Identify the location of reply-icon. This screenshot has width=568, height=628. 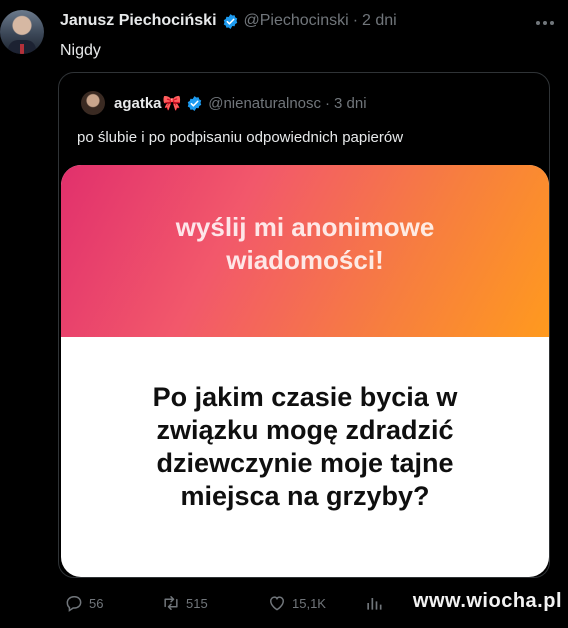
(74, 604).